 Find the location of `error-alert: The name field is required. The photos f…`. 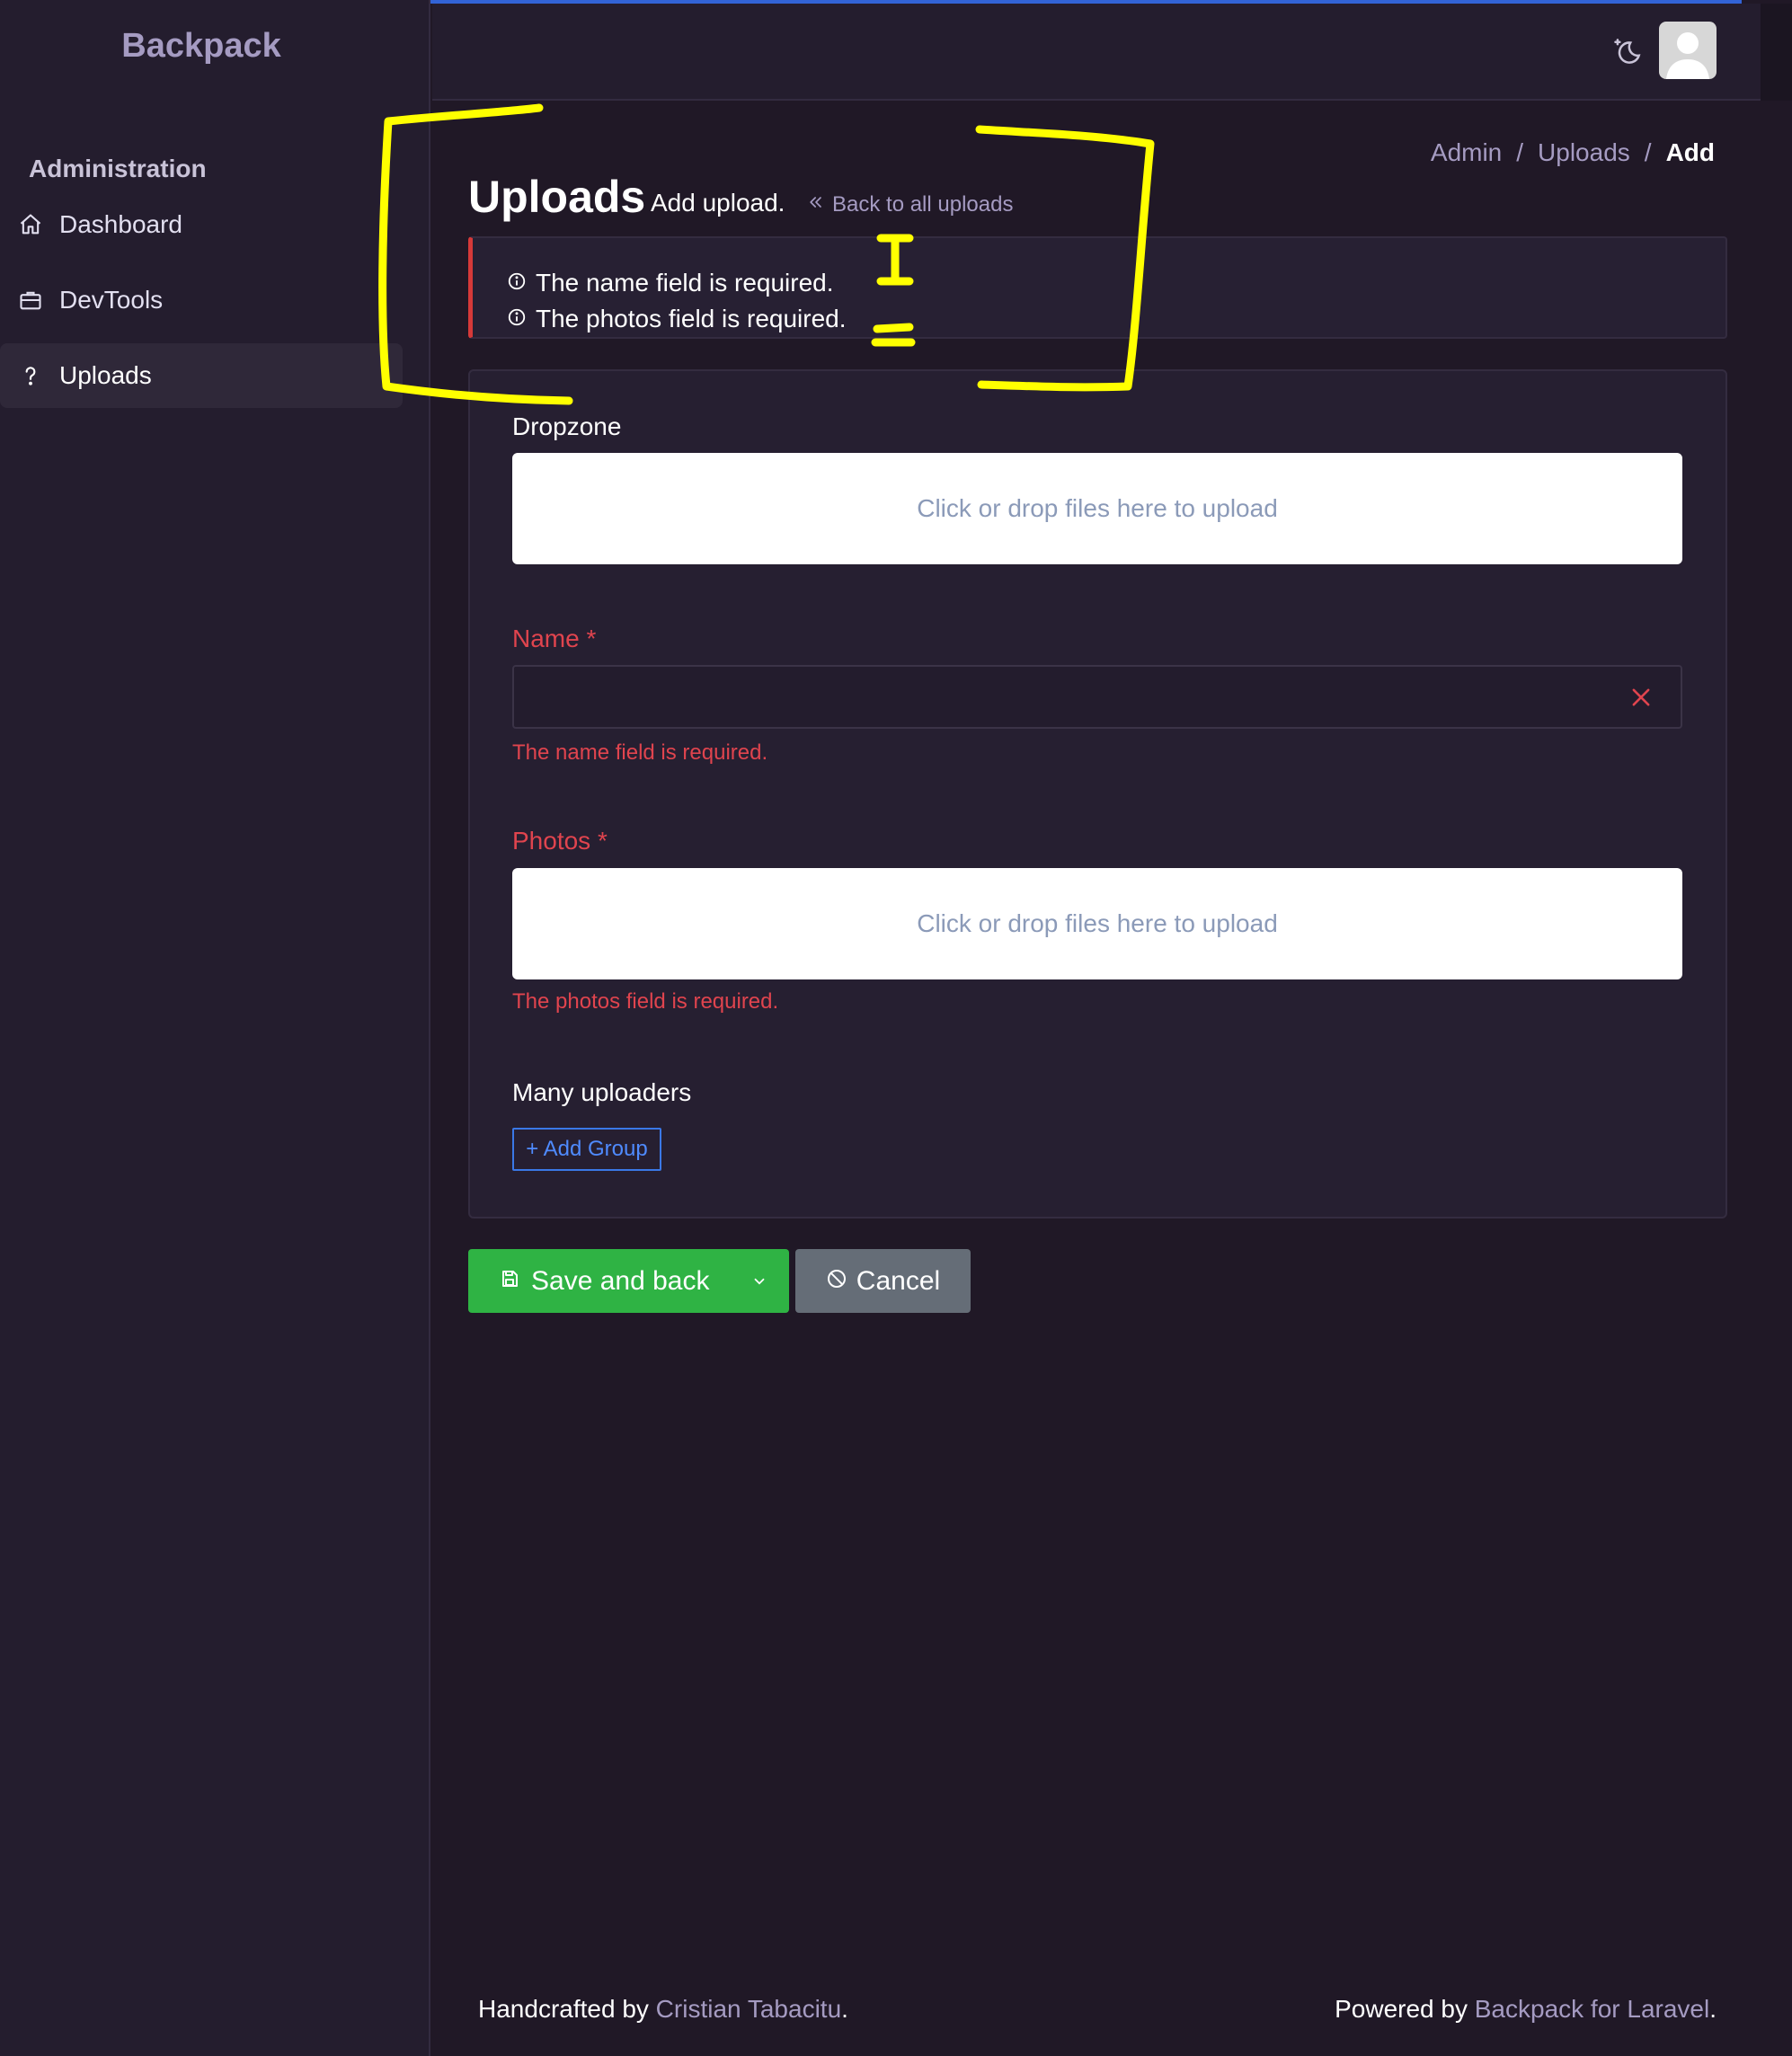

error-alert: The name field is required. The photos f… is located at coordinates (1097, 287).